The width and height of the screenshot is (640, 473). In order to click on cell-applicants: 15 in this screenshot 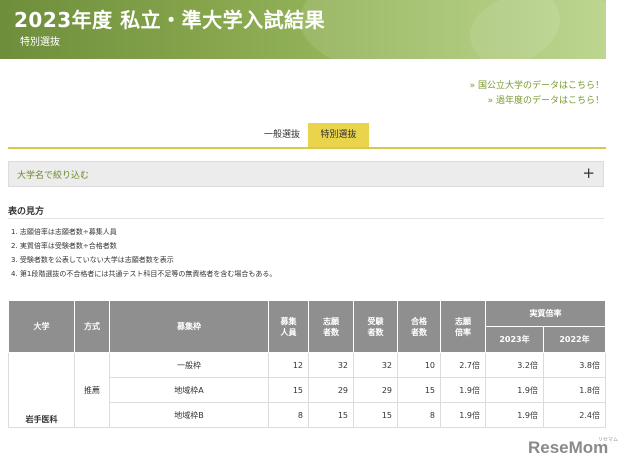, I will do `click(331, 415)`.